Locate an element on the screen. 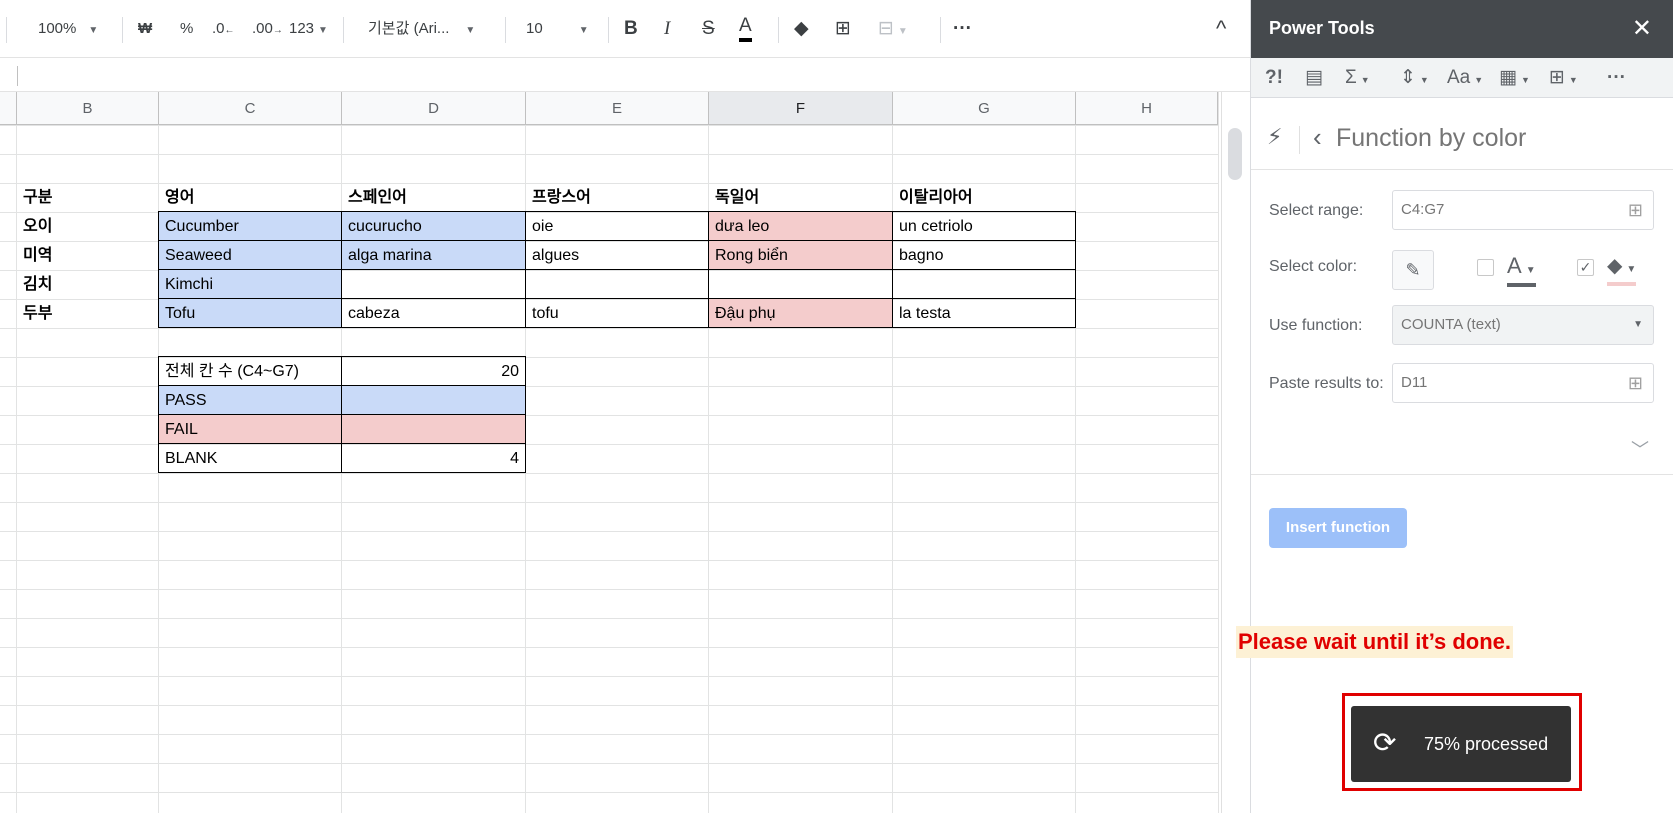  decrease-decimal-button: .0← is located at coordinates (223, 29).